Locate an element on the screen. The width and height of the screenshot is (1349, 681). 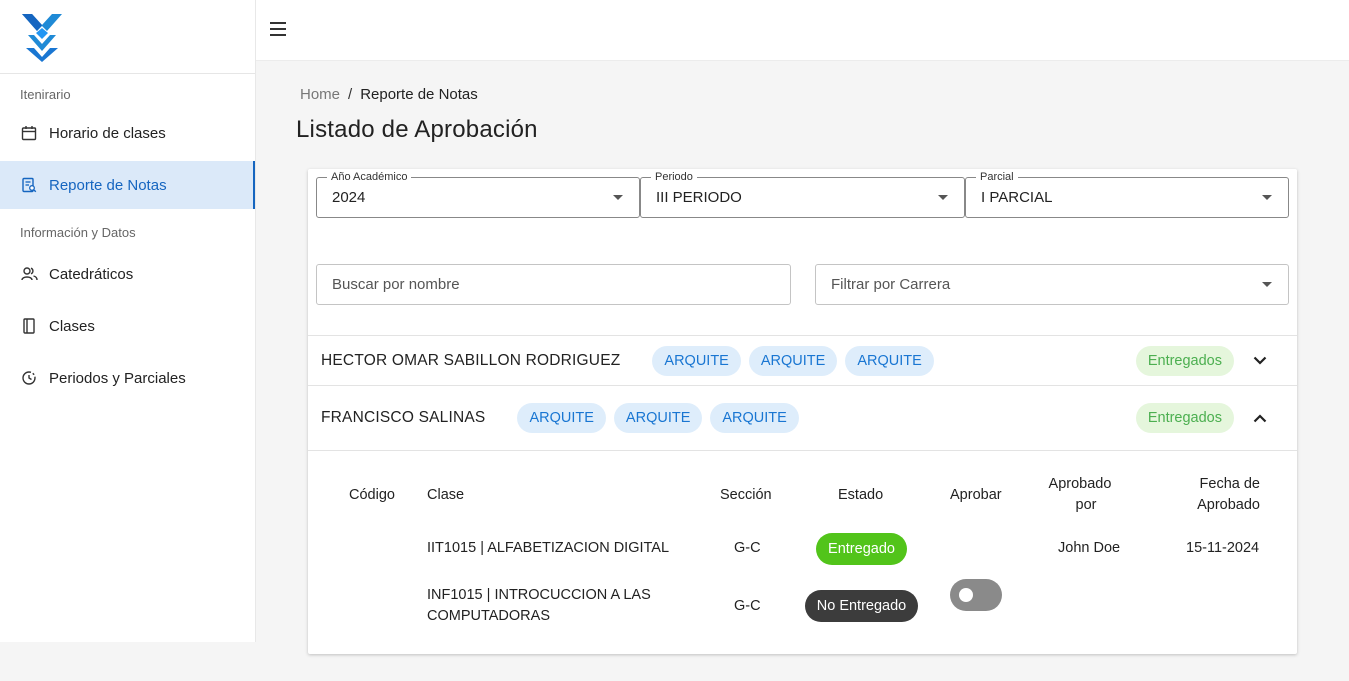
breadcrumb: Home / Reporte de Notas is located at coordinates (389, 94).